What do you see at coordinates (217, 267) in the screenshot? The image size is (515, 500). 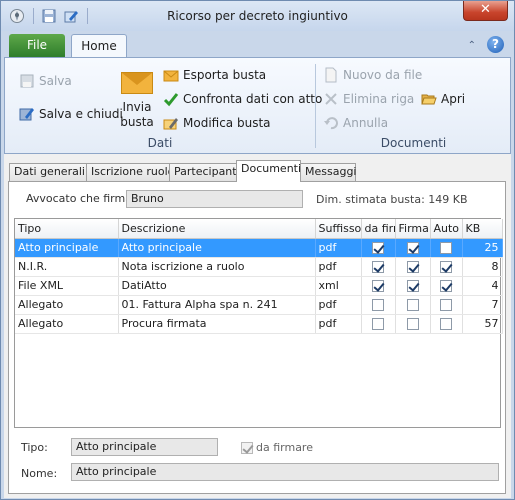 I see `cell-descrizione: Nota iscrizione a ruolo` at bounding box center [217, 267].